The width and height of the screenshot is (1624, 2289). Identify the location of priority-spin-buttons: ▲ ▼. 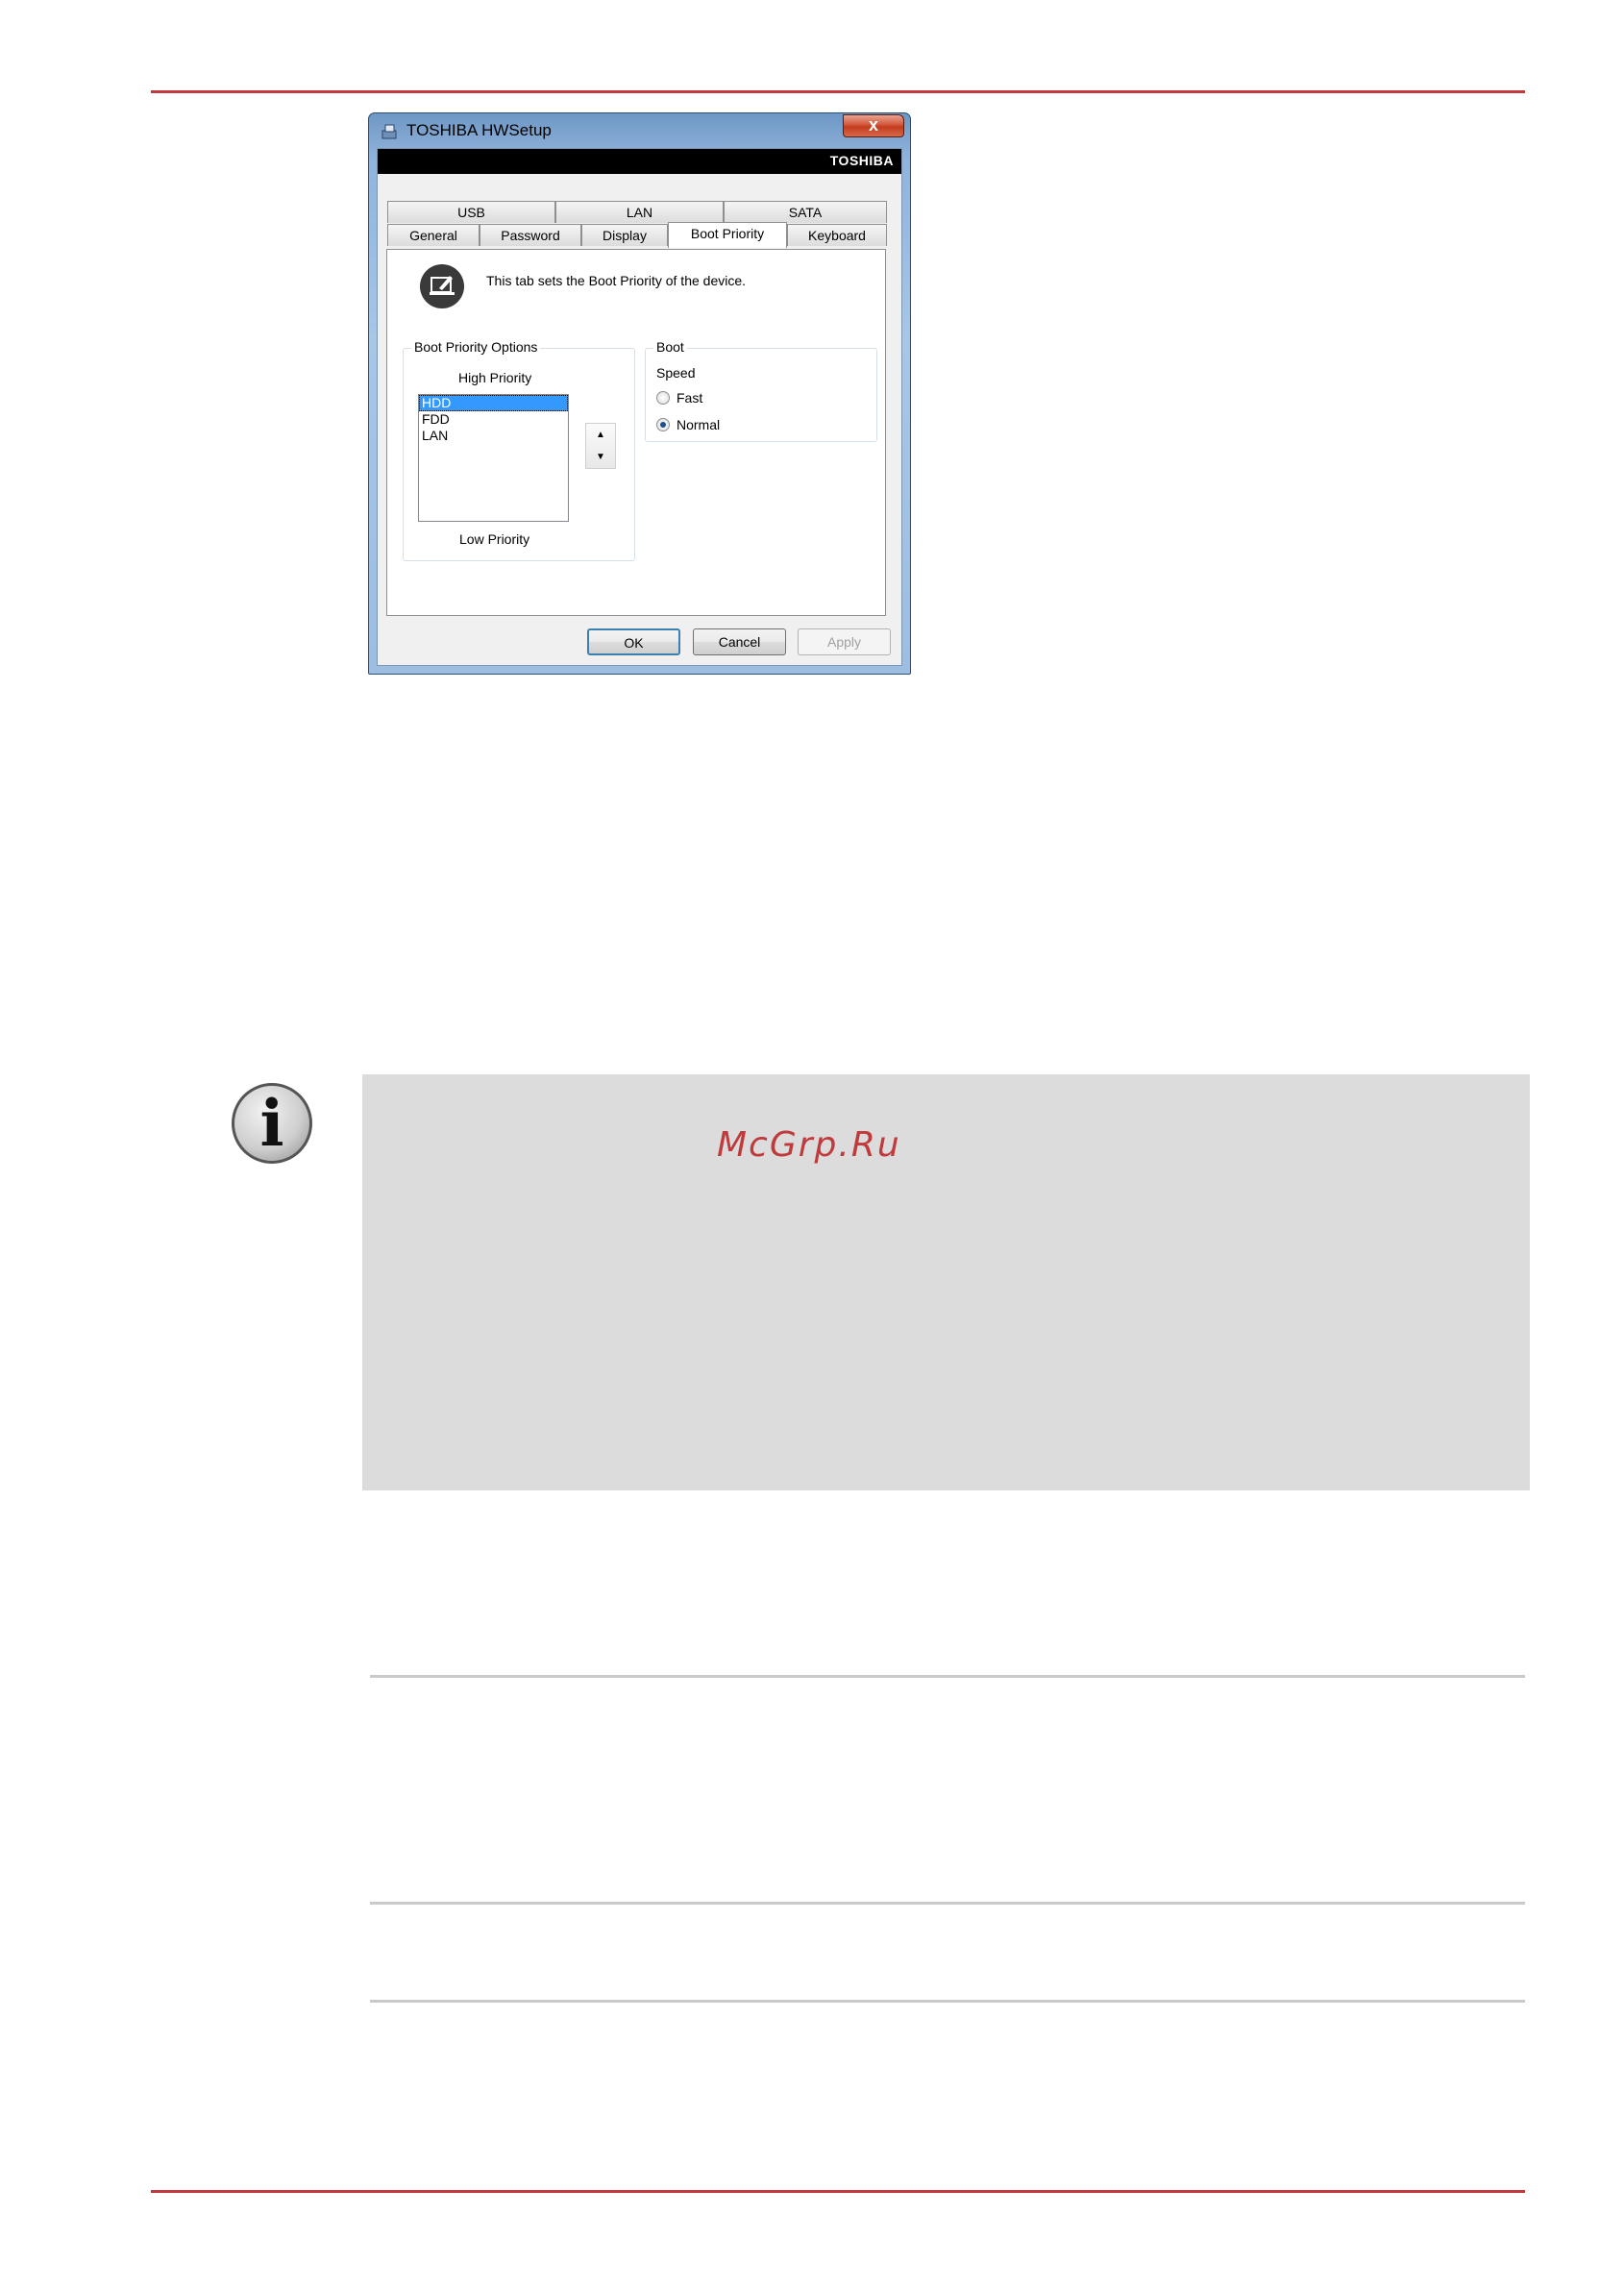
(600, 446).